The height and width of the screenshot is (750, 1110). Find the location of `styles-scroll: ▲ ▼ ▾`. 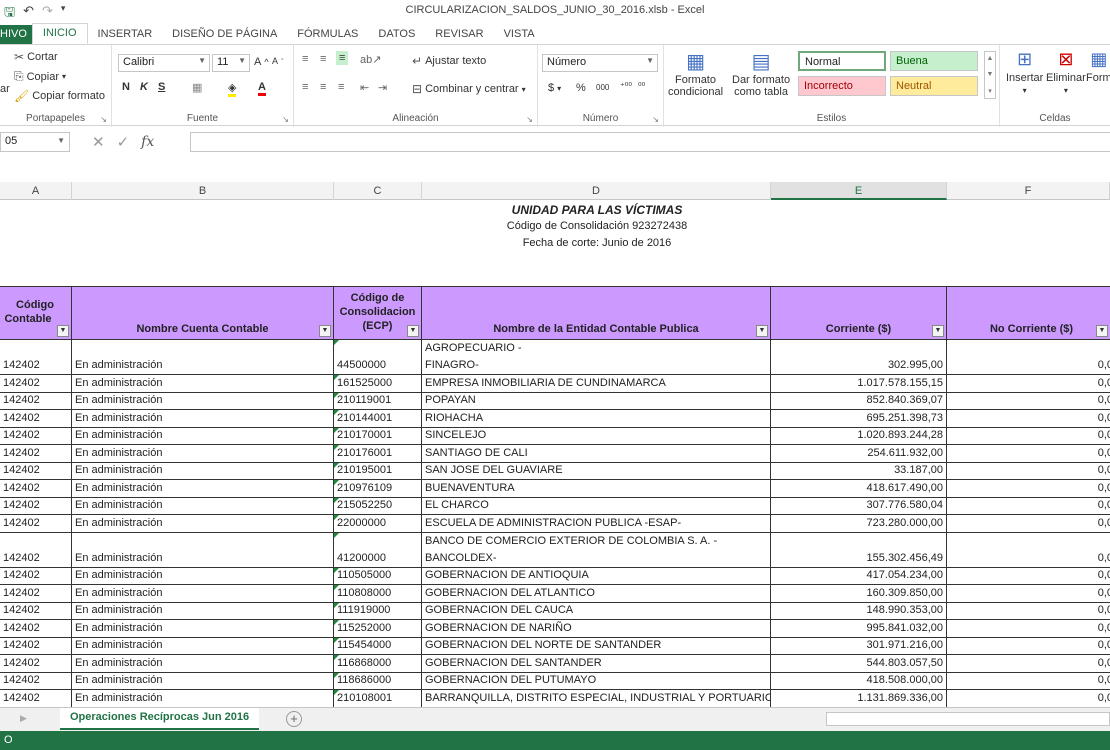

styles-scroll: ▲ ▼ ▾ is located at coordinates (990, 75).